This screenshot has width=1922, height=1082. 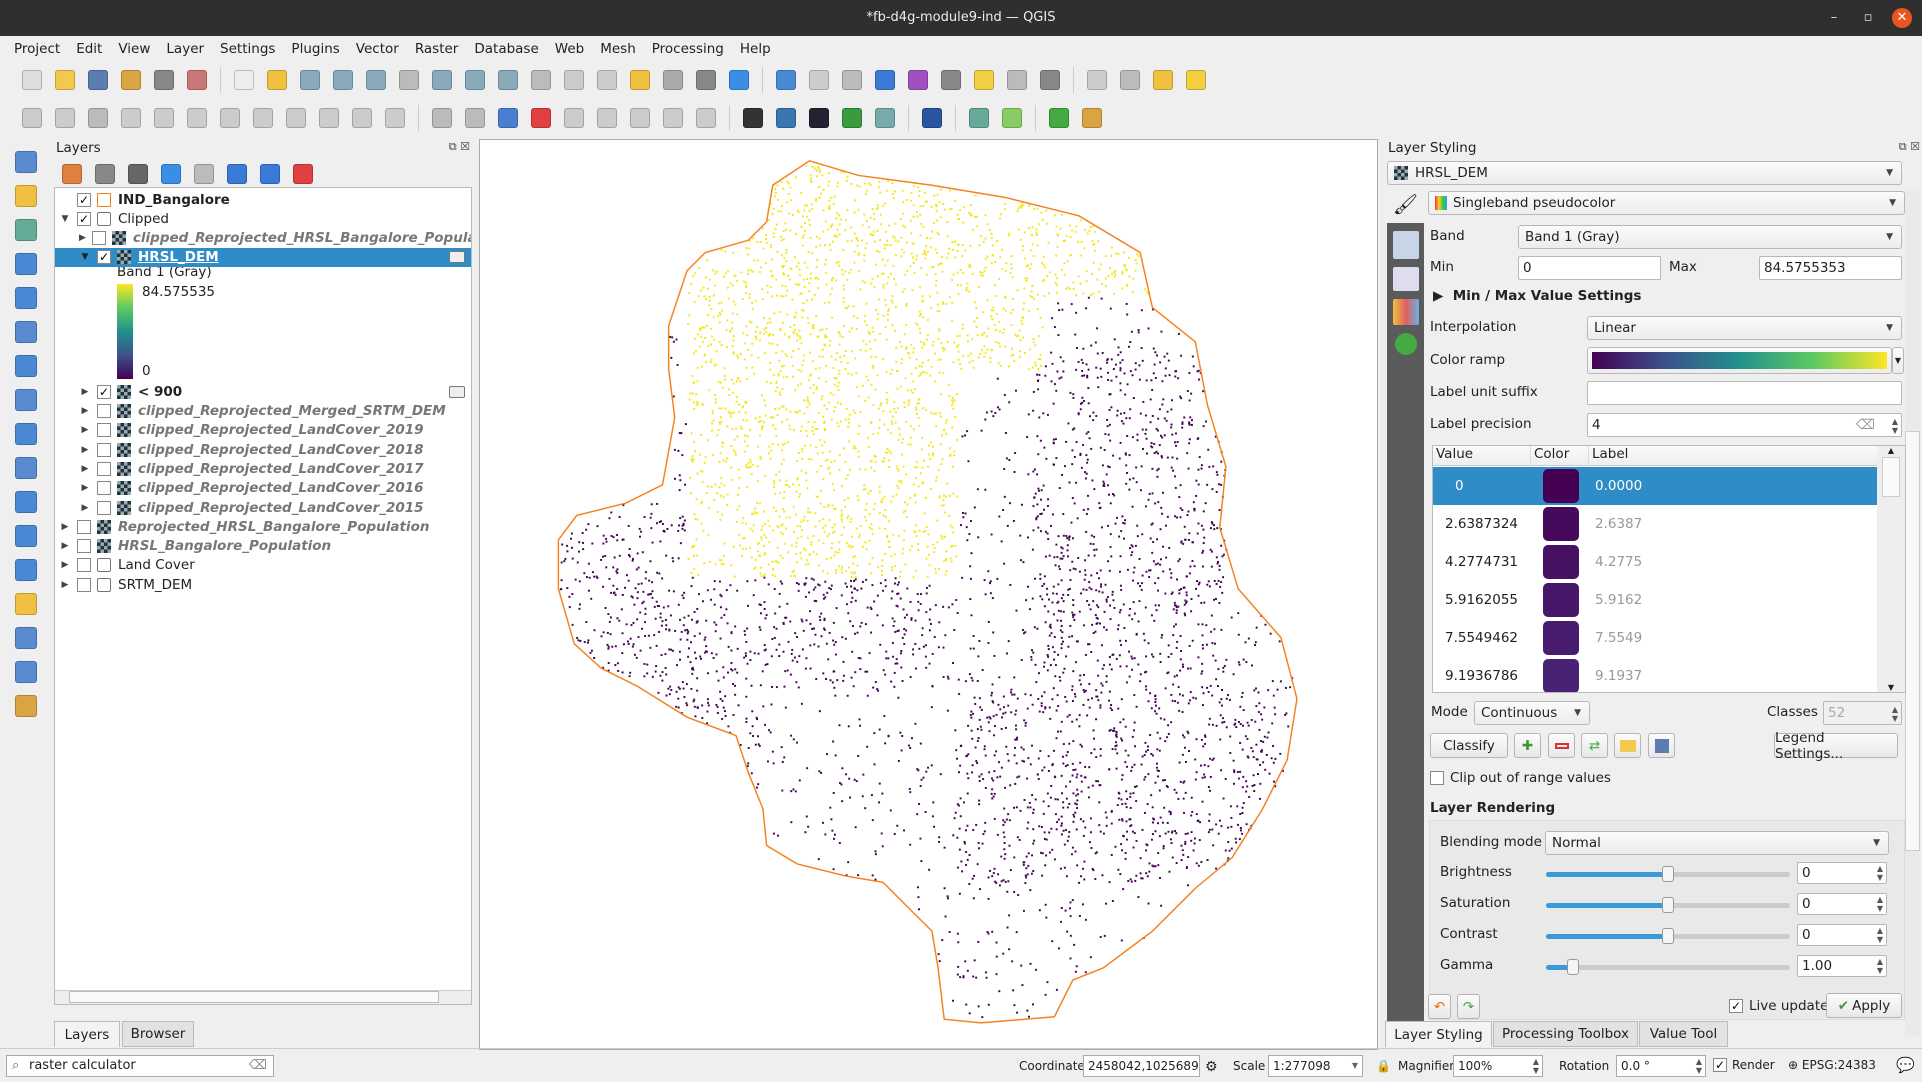 I want to click on cut-button, so click(x=263, y=118).